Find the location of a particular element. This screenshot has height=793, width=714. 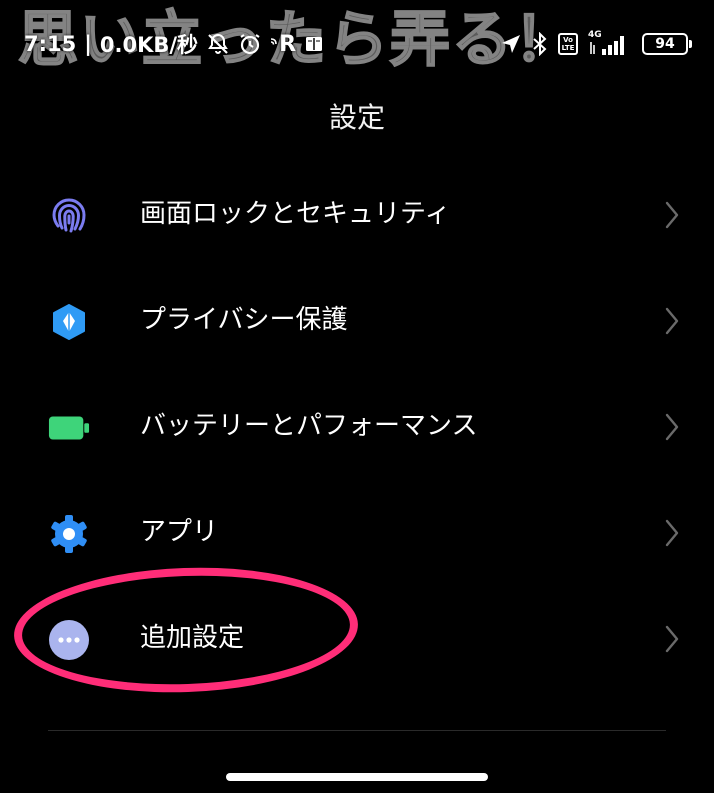

settings-item-additional-settings: 追加設定 is located at coordinates (357, 639).